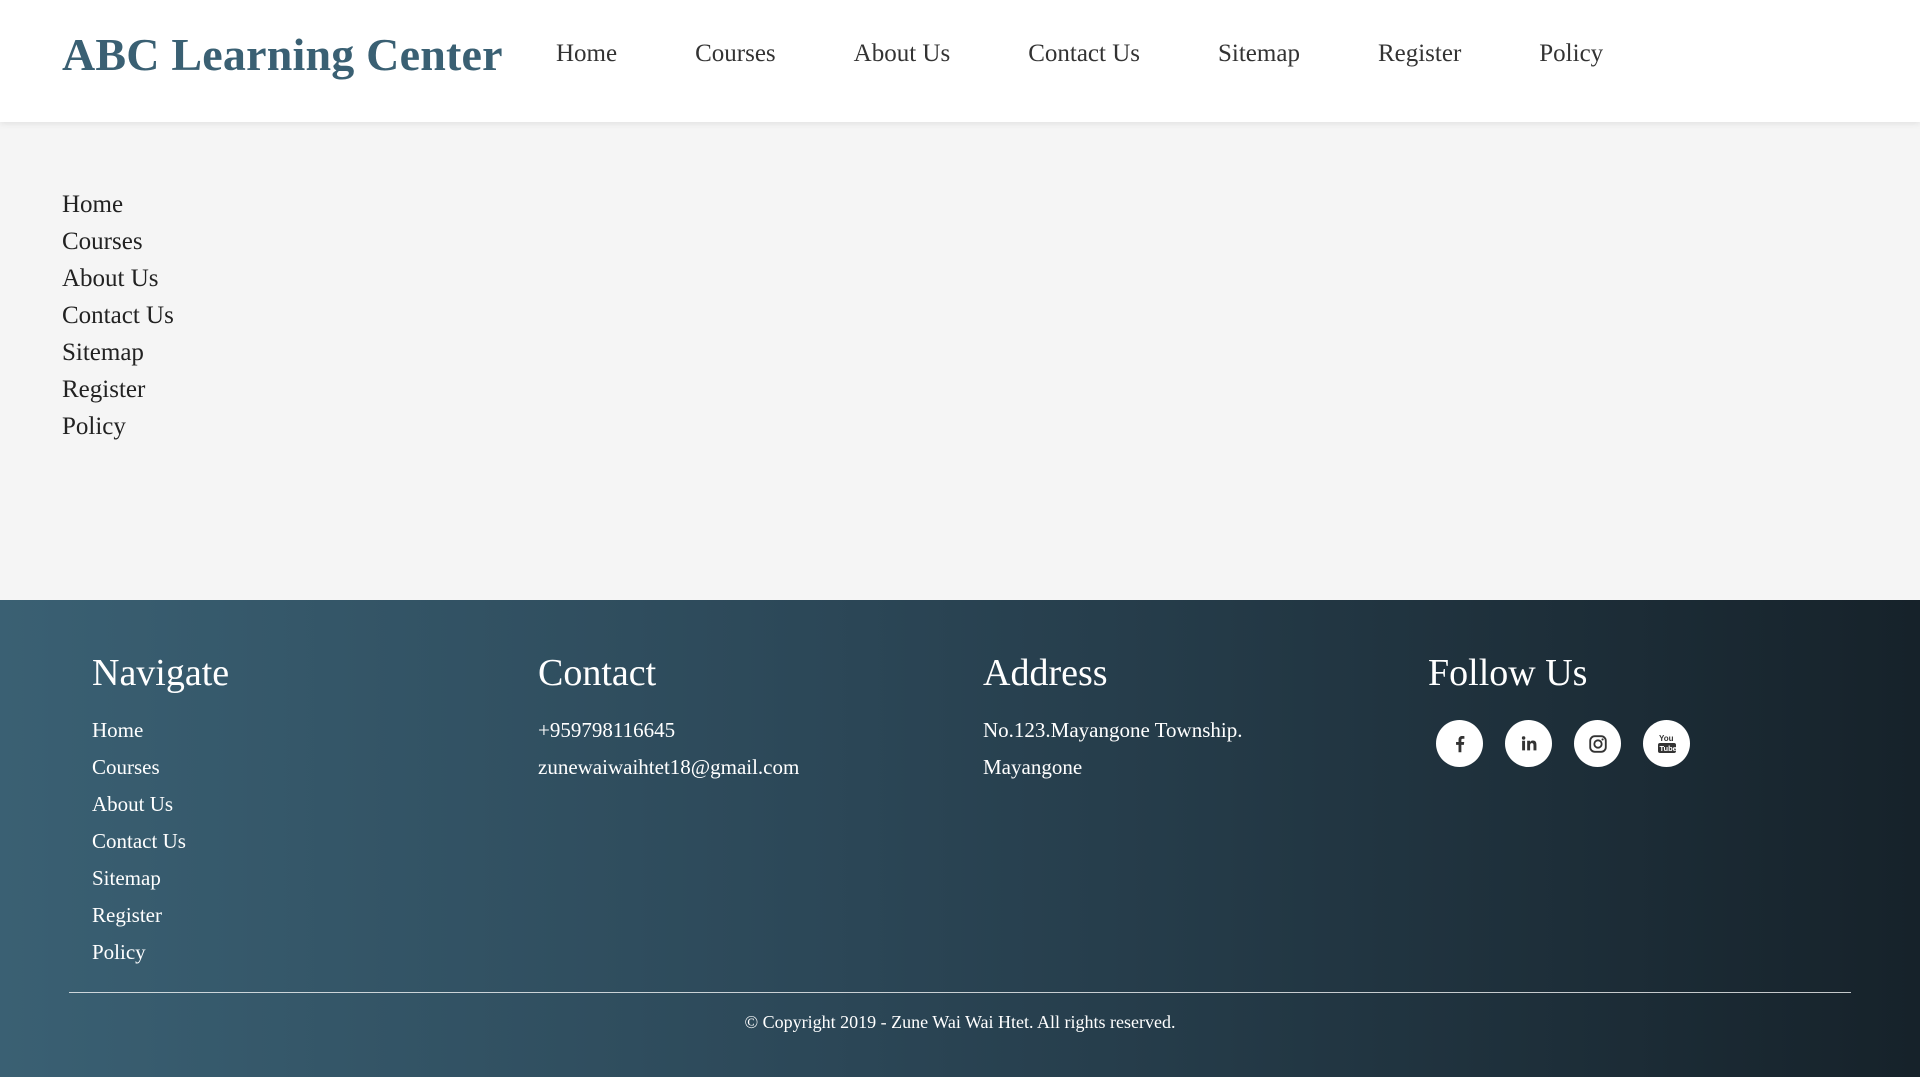 The width and height of the screenshot is (1920, 1077). Describe the element at coordinates (117, 730) in the screenshot. I see `footer-link-home: Home` at that location.